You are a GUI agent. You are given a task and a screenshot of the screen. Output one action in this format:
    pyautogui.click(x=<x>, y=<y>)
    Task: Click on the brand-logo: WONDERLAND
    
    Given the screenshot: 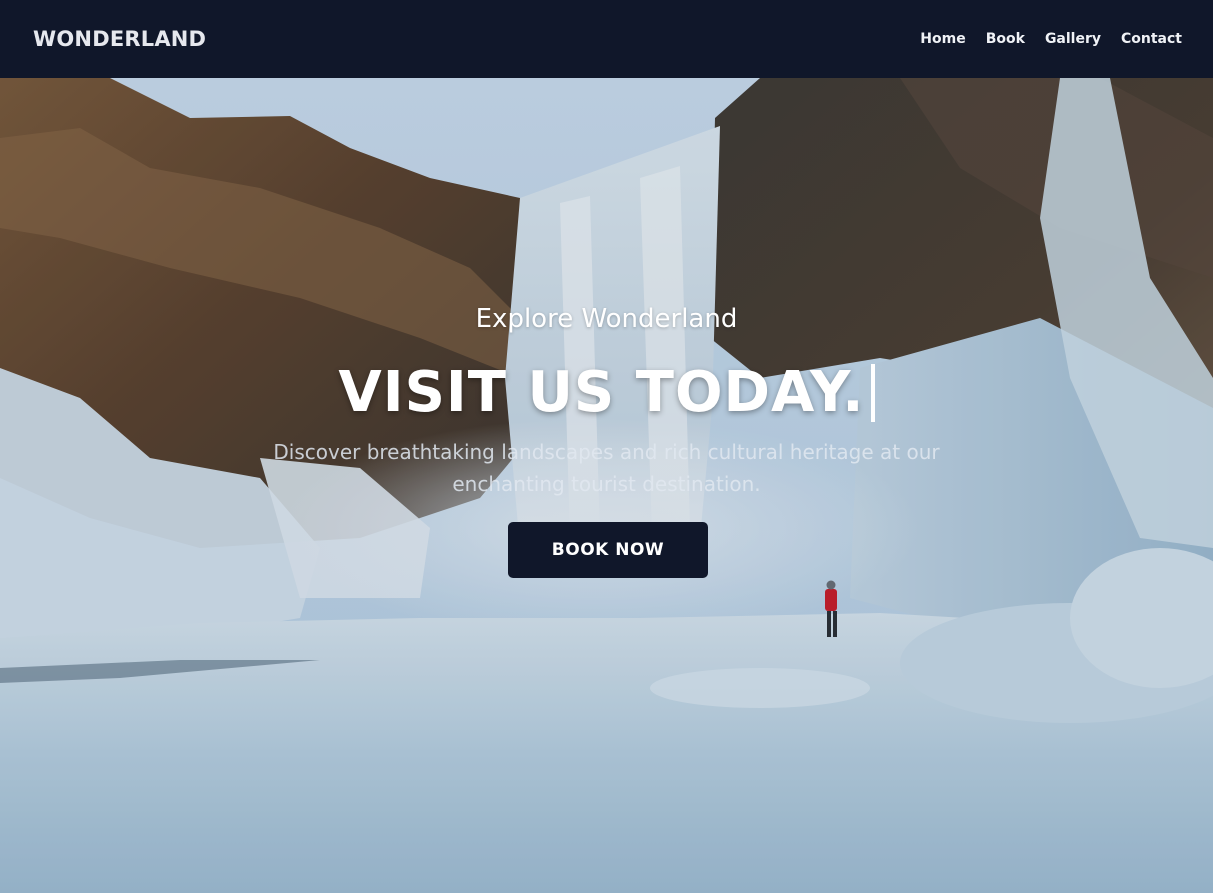 What is the action you would take?
    pyautogui.click(x=119, y=39)
    